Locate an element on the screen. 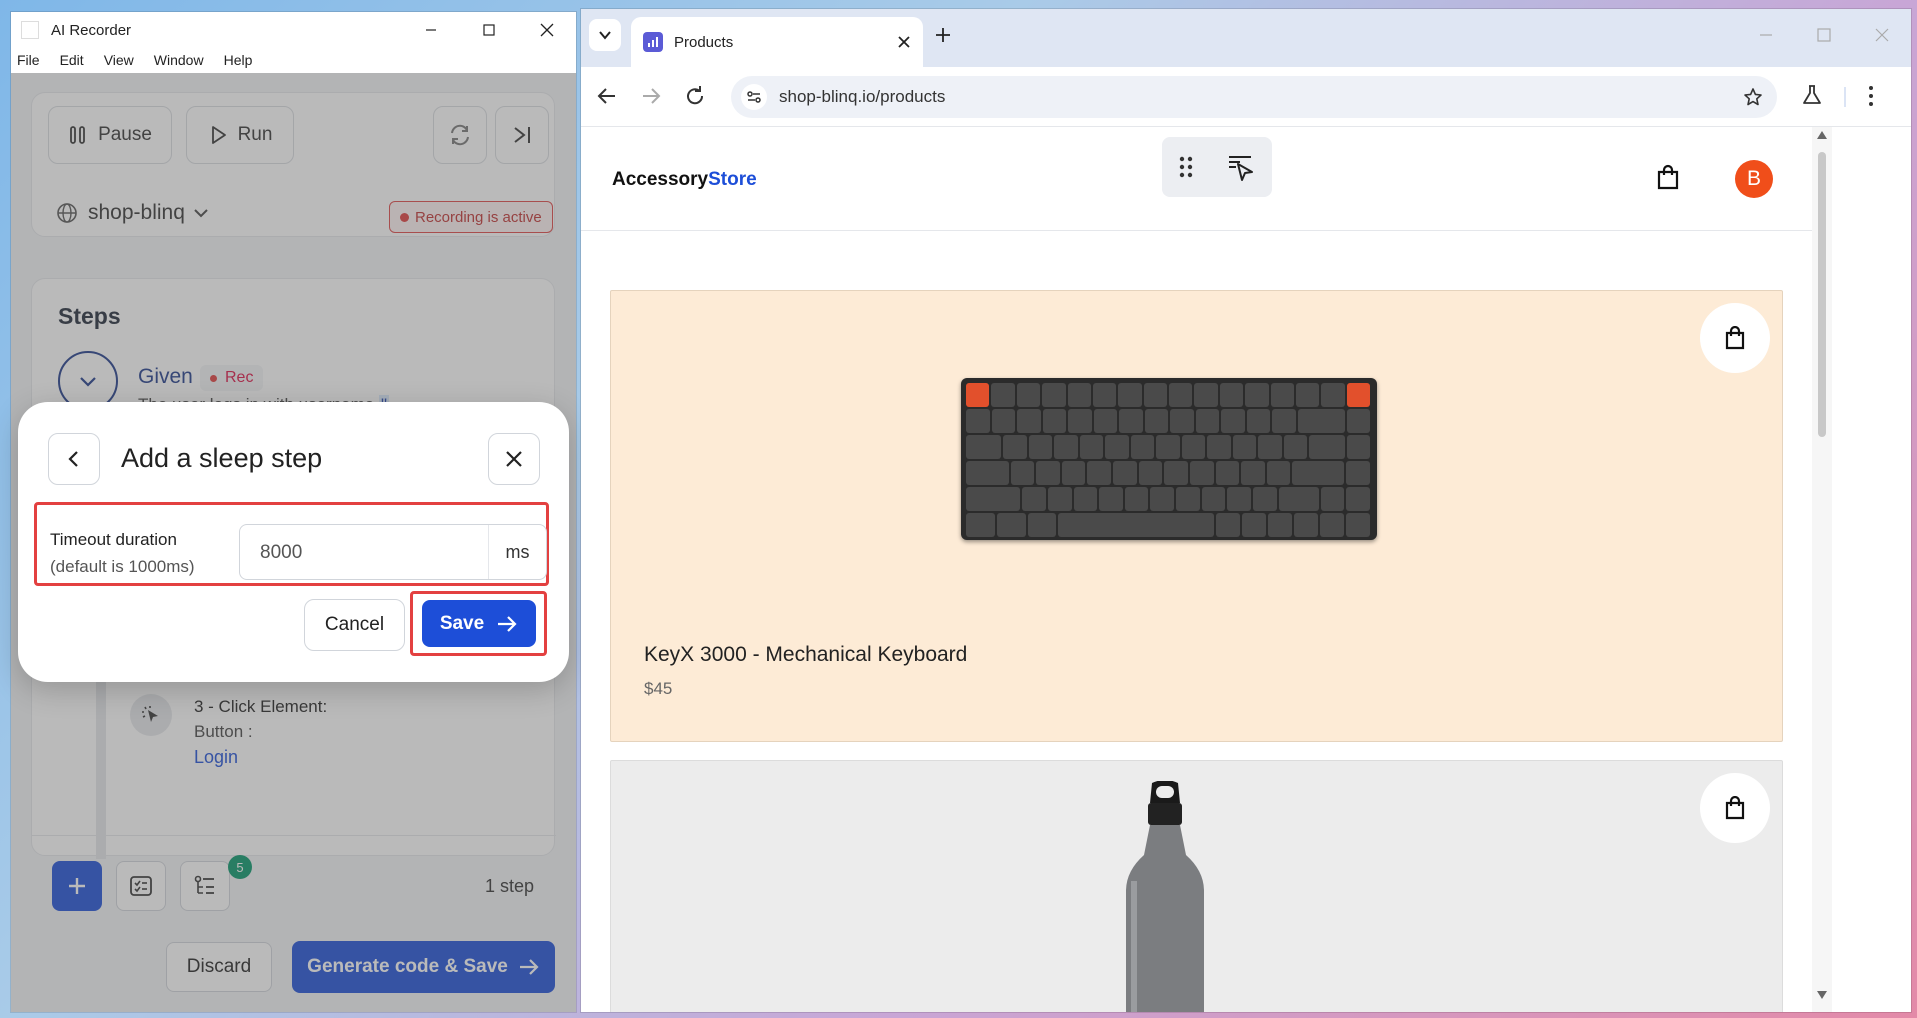 This screenshot has height=1018, width=1917. dialog-title: Add a sleep step is located at coordinates (222, 458).